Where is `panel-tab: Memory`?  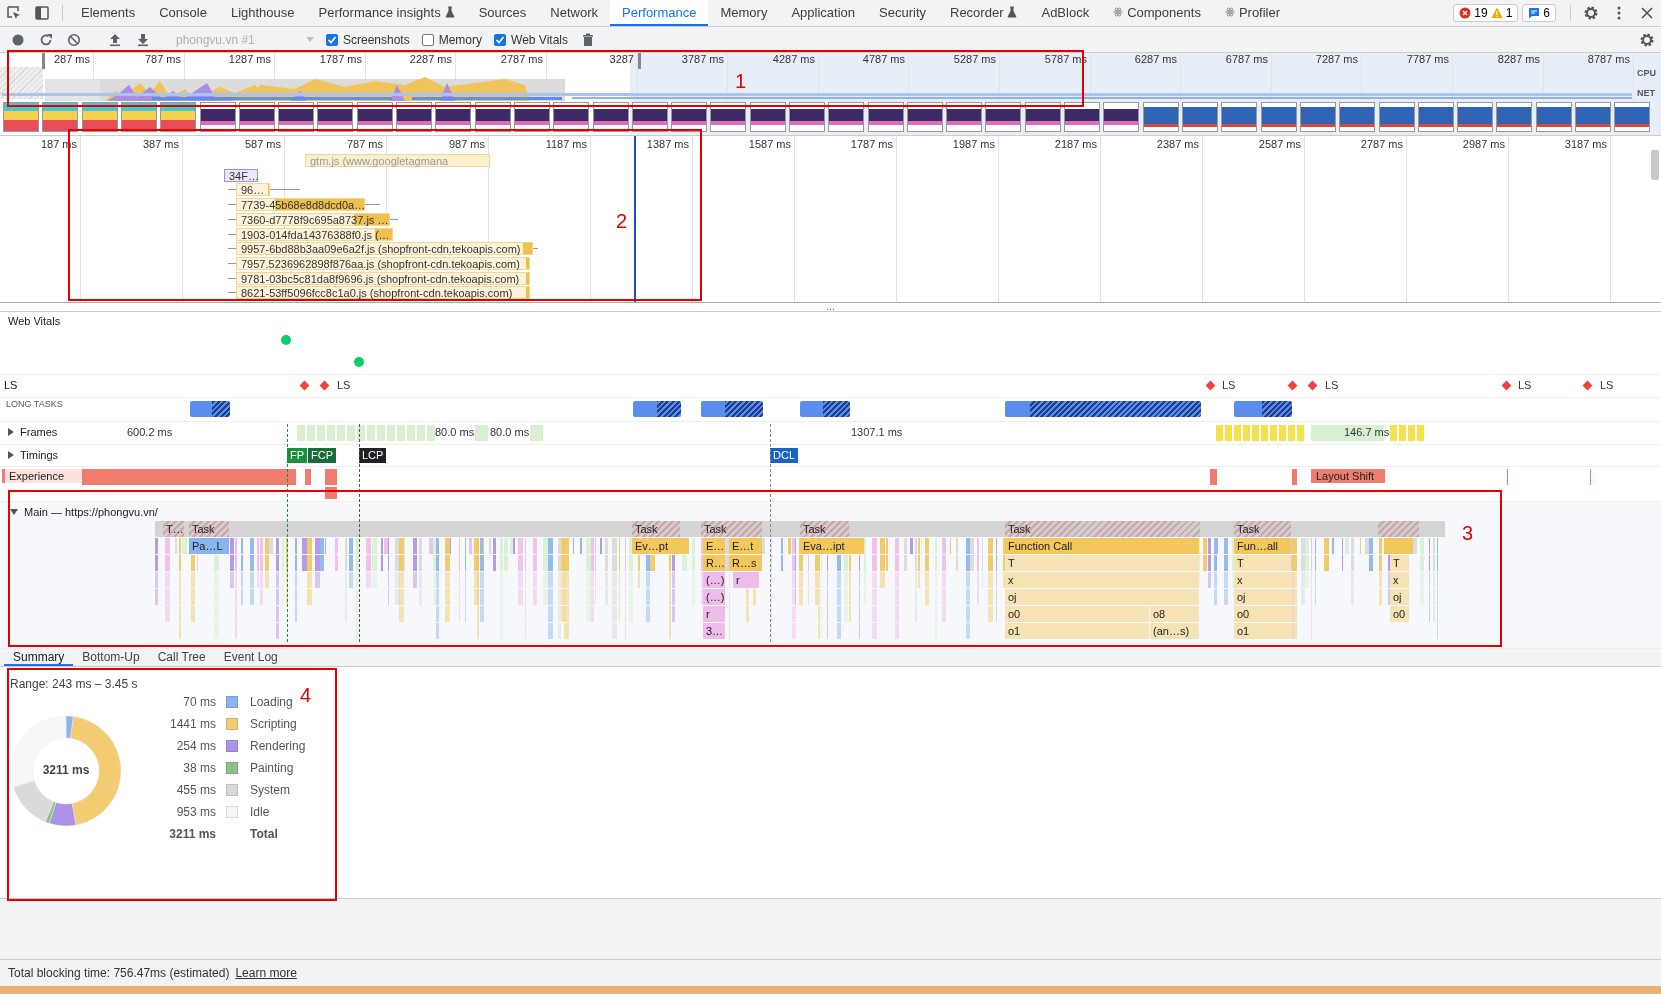
panel-tab: Memory is located at coordinates (744, 13).